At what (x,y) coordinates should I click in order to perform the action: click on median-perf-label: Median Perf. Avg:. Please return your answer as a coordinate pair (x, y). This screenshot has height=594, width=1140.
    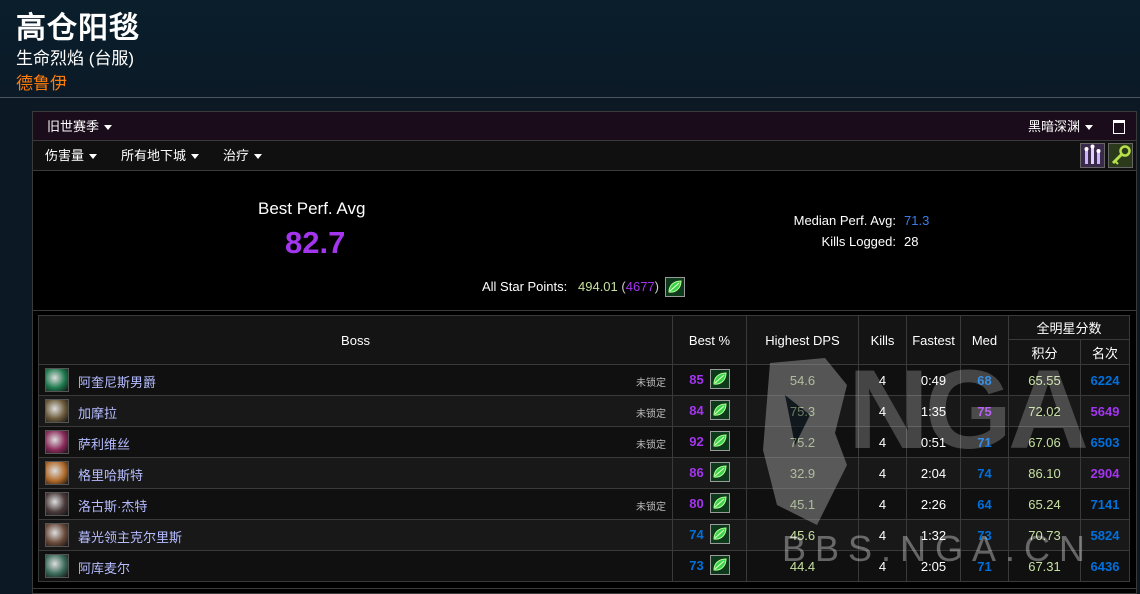
    Looking at the image, I should click on (844, 220).